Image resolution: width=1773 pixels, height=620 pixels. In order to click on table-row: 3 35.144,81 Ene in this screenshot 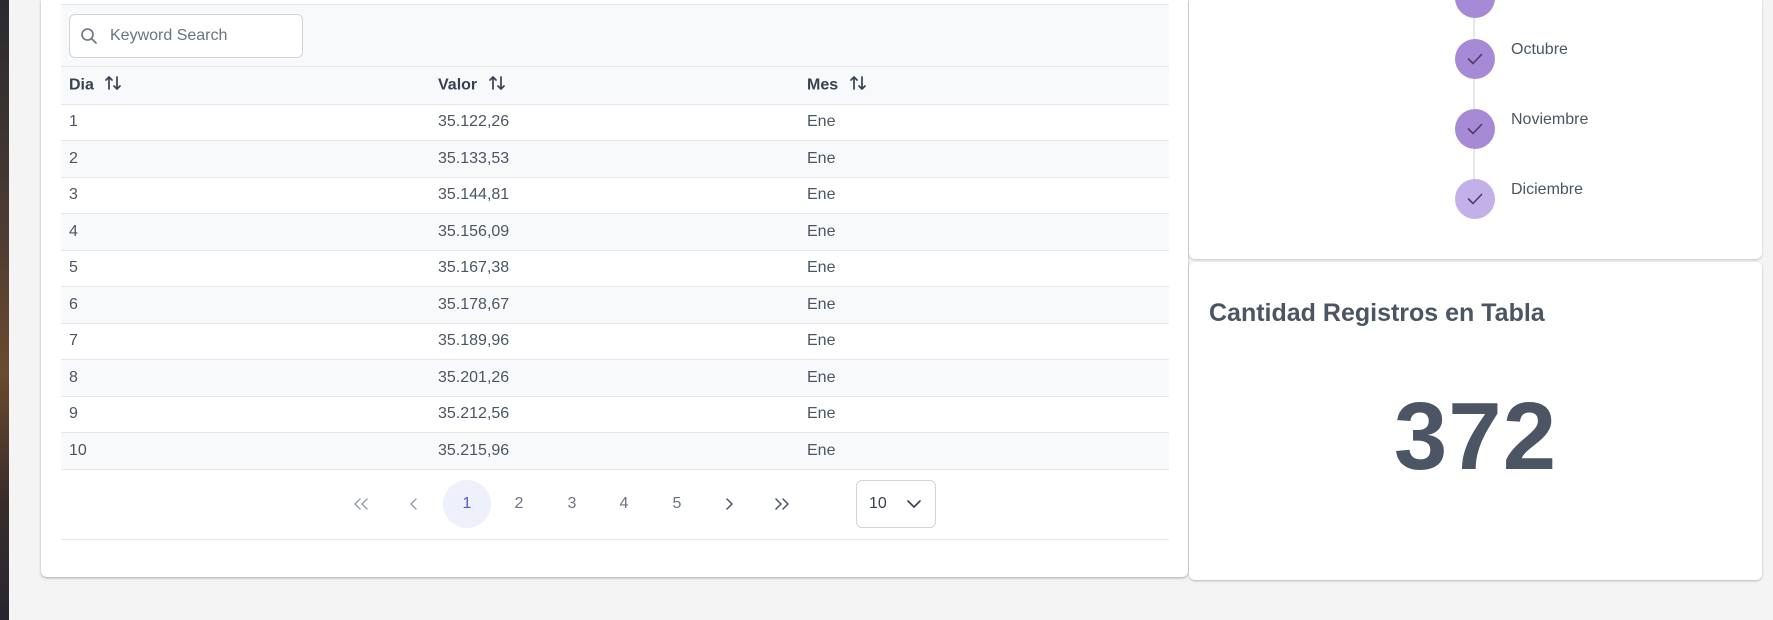, I will do `click(615, 195)`.